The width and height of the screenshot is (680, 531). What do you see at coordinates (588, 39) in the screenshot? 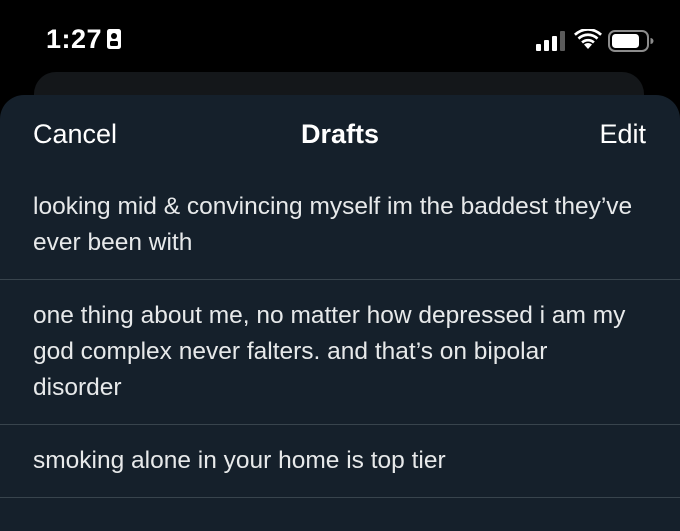
I see `wifi-icon` at bounding box center [588, 39].